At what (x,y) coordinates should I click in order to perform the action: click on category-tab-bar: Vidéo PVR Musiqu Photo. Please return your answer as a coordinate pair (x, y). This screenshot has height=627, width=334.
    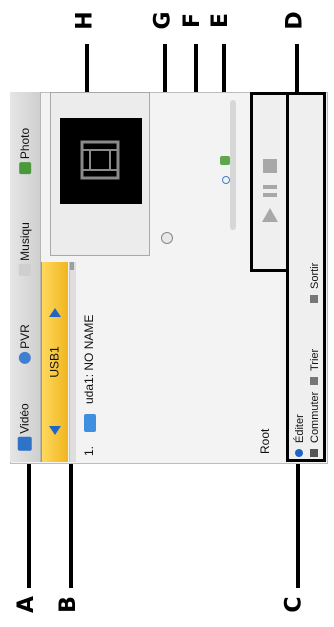
    Looking at the image, I should click on (25, 277).